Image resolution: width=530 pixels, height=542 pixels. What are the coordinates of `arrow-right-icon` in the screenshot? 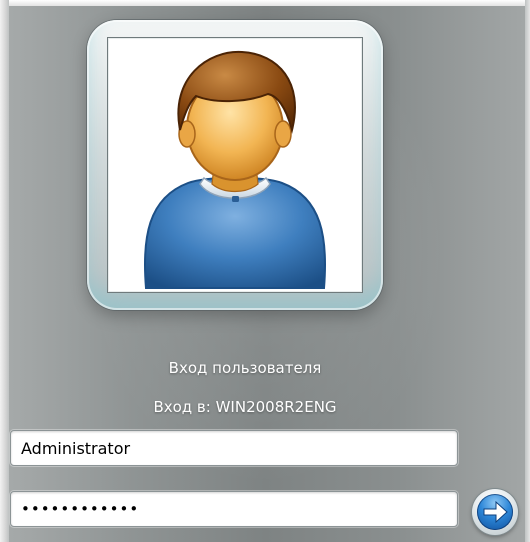 It's located at (495, 512).